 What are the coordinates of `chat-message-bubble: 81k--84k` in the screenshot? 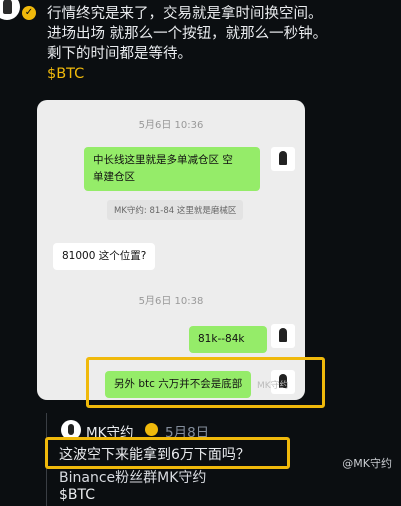 It's located at (228, 339).